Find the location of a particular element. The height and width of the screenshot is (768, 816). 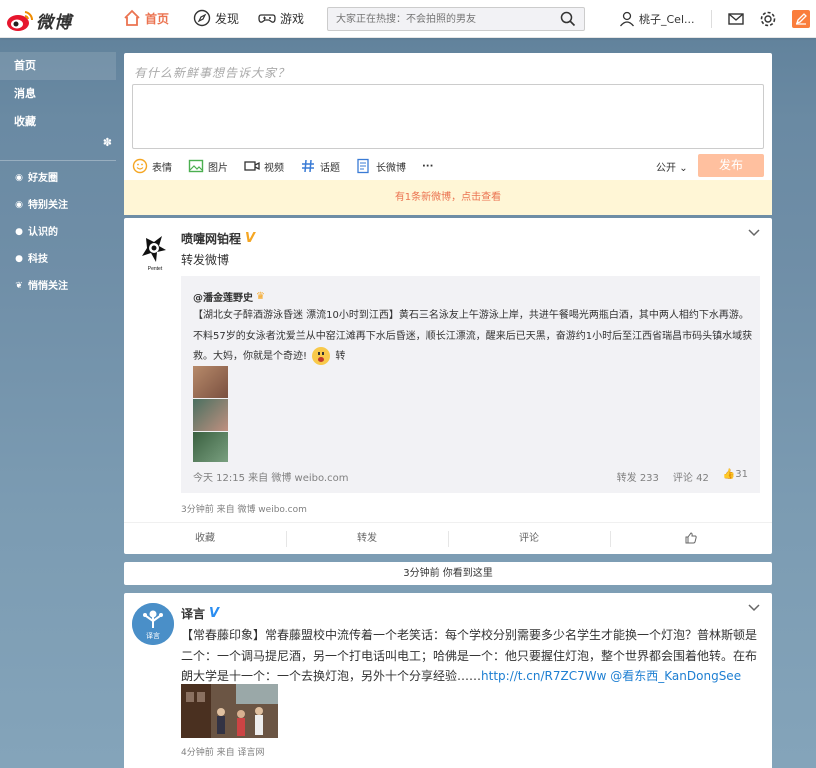

tool-label: 图片 is located at coordinates (218, 168).